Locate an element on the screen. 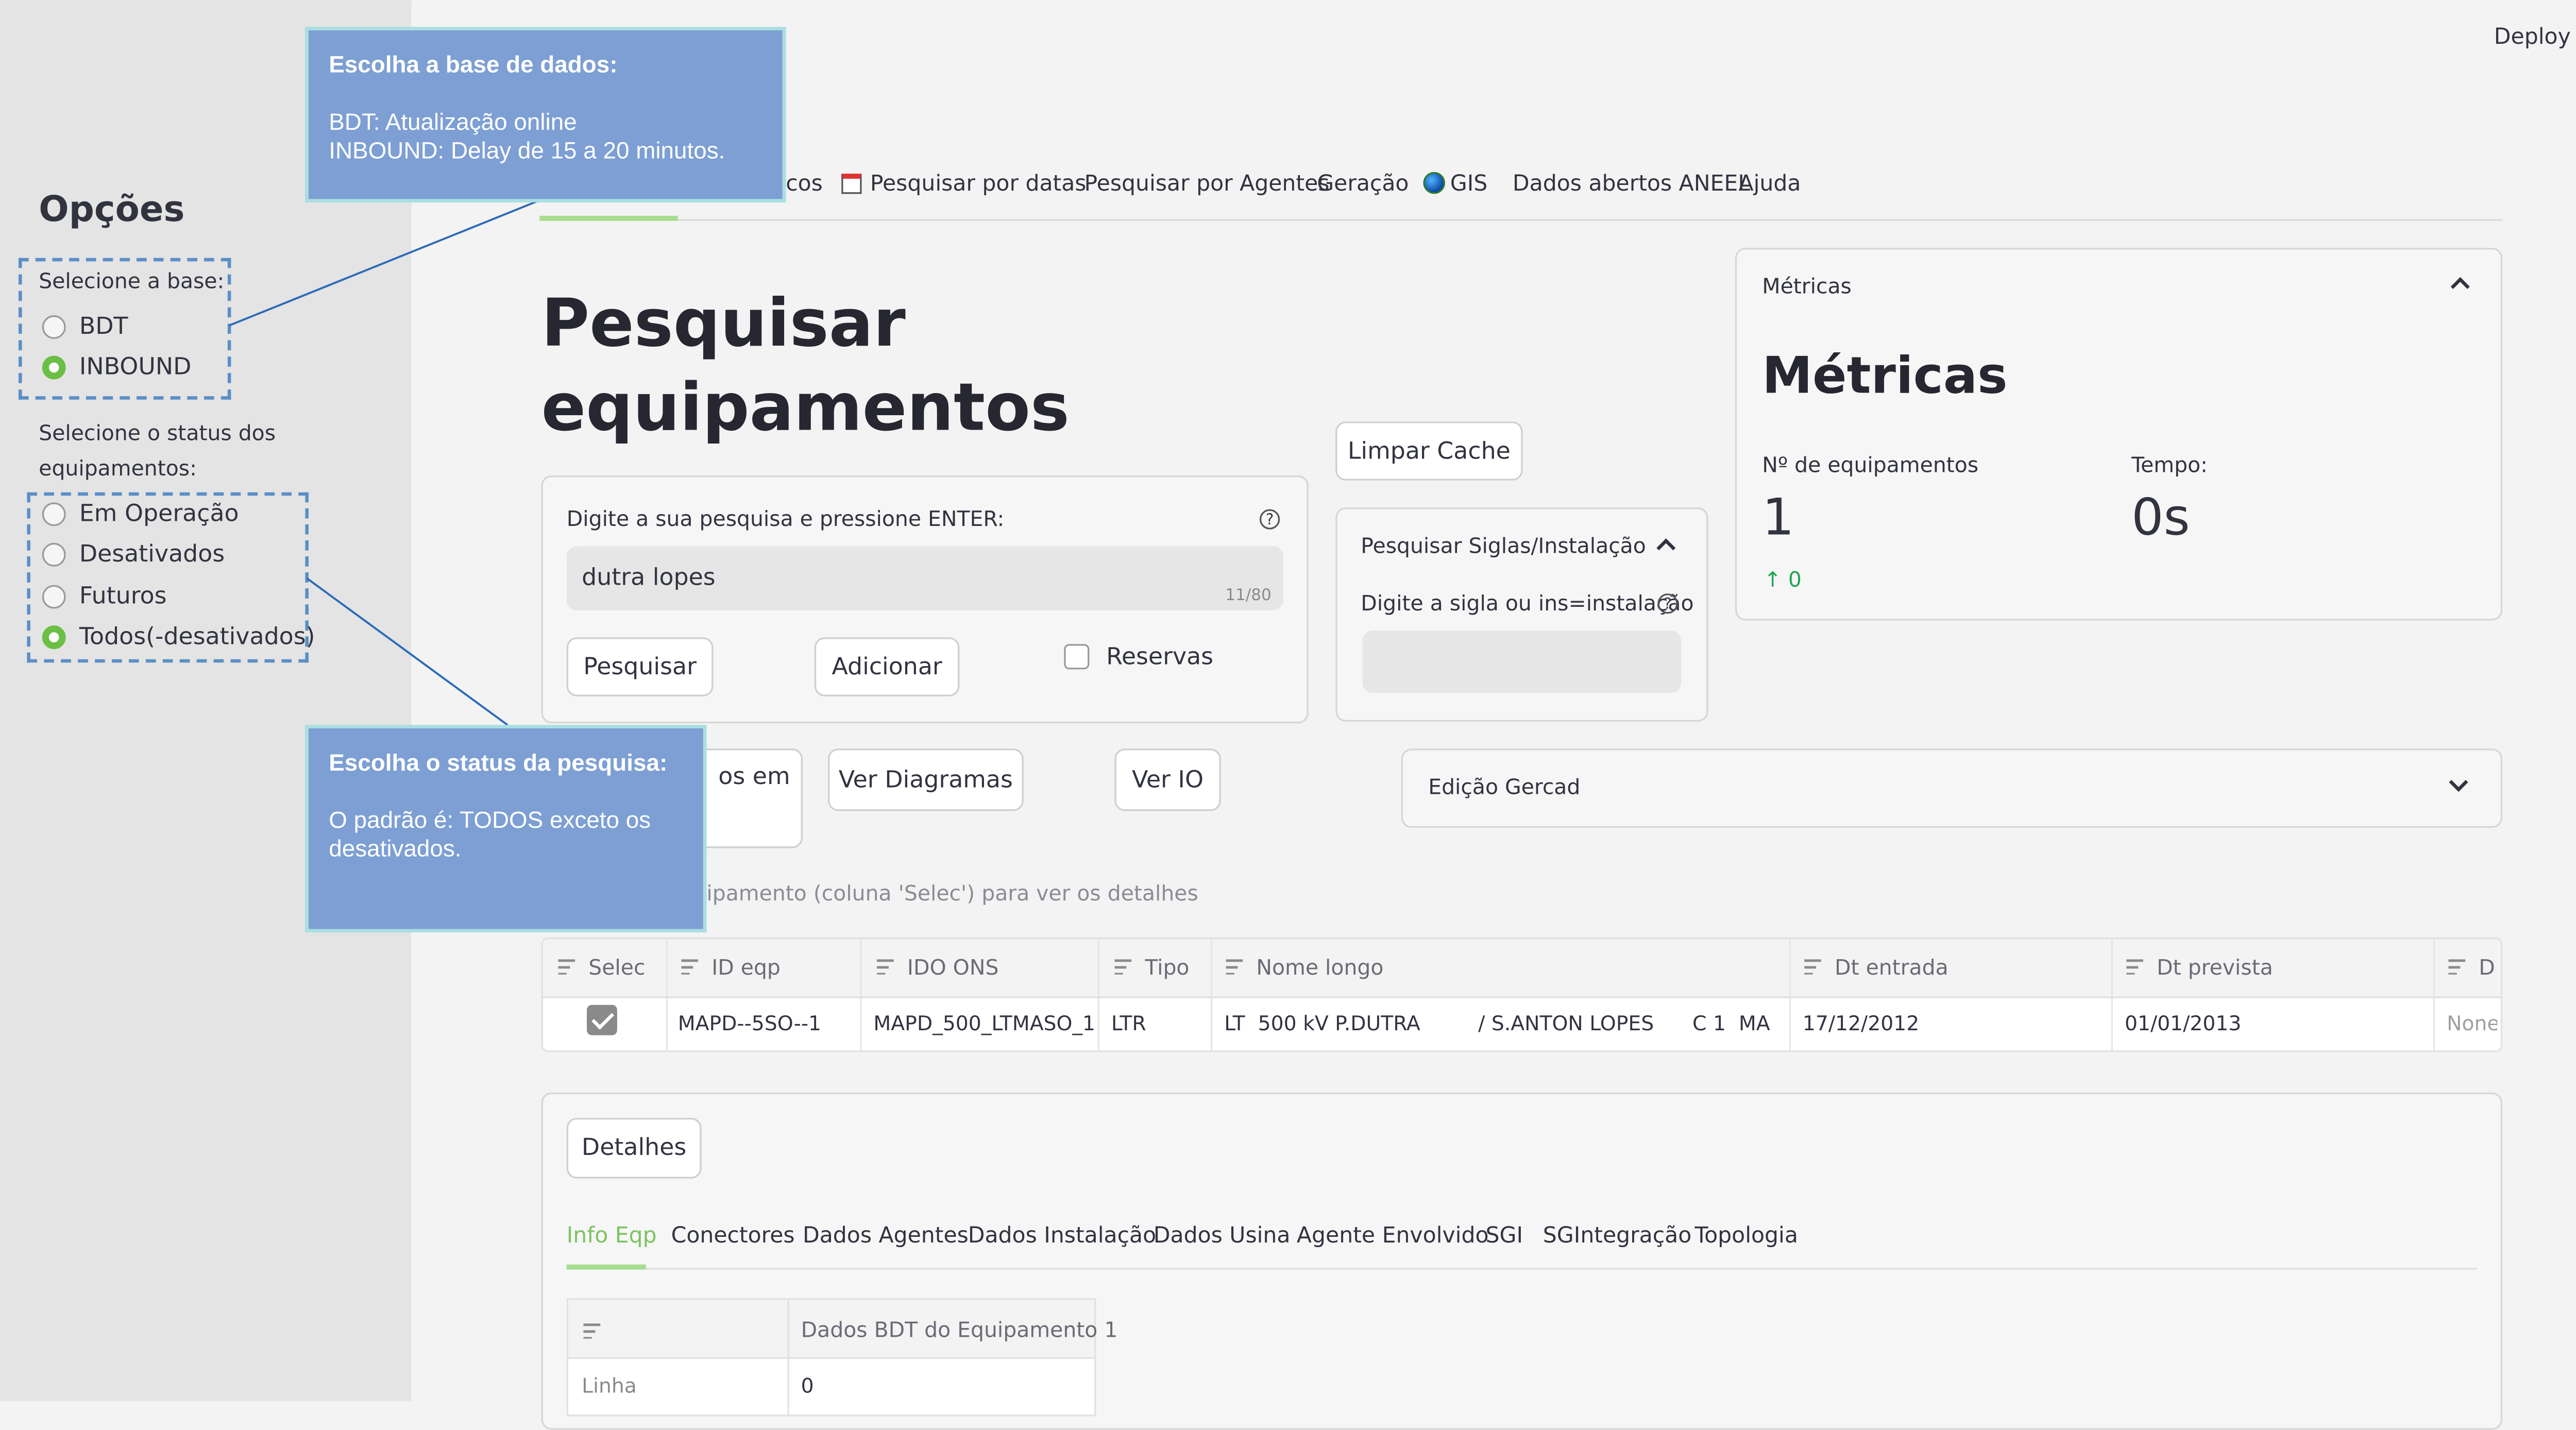  cell-ido-ons: MAPD_500_LTMASO_1 is located at coordinates (984, 1023).